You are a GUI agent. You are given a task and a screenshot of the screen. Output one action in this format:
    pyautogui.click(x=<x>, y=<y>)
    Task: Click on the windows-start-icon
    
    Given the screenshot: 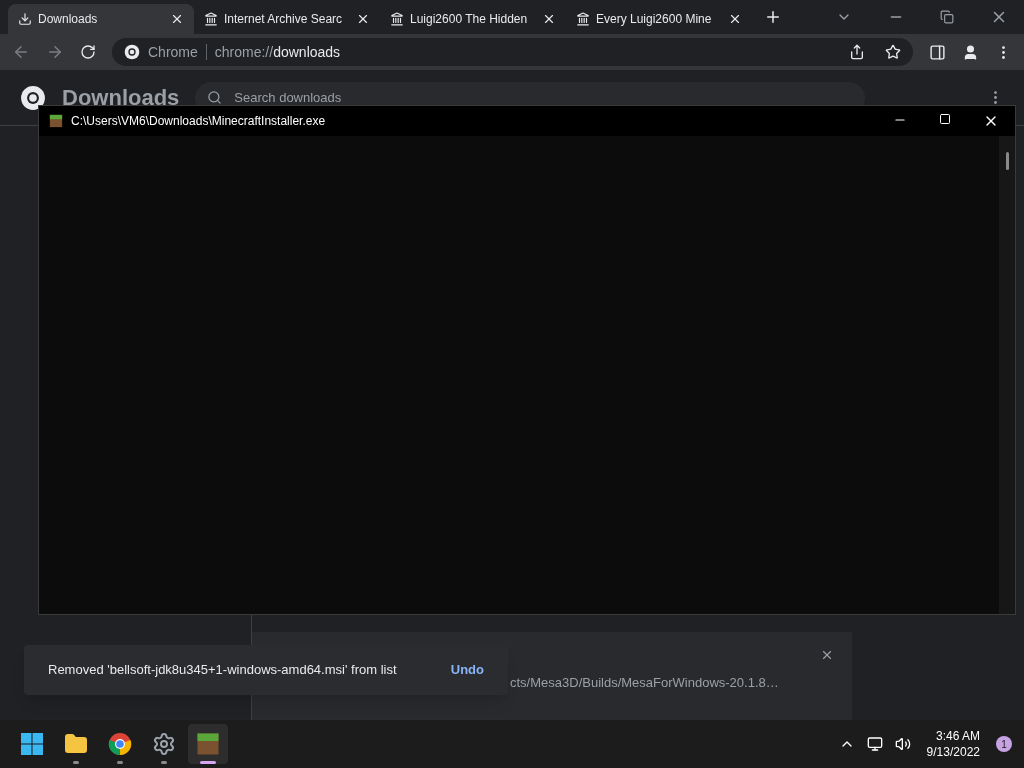 What is the action you would take?
    pyautogui.click(x=32, y=744)
    